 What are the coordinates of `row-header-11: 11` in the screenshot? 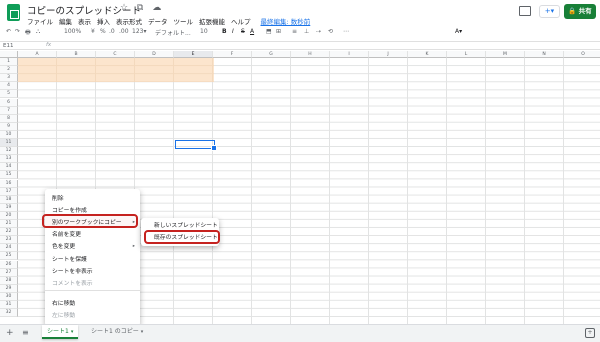 It's located at (9, 143).